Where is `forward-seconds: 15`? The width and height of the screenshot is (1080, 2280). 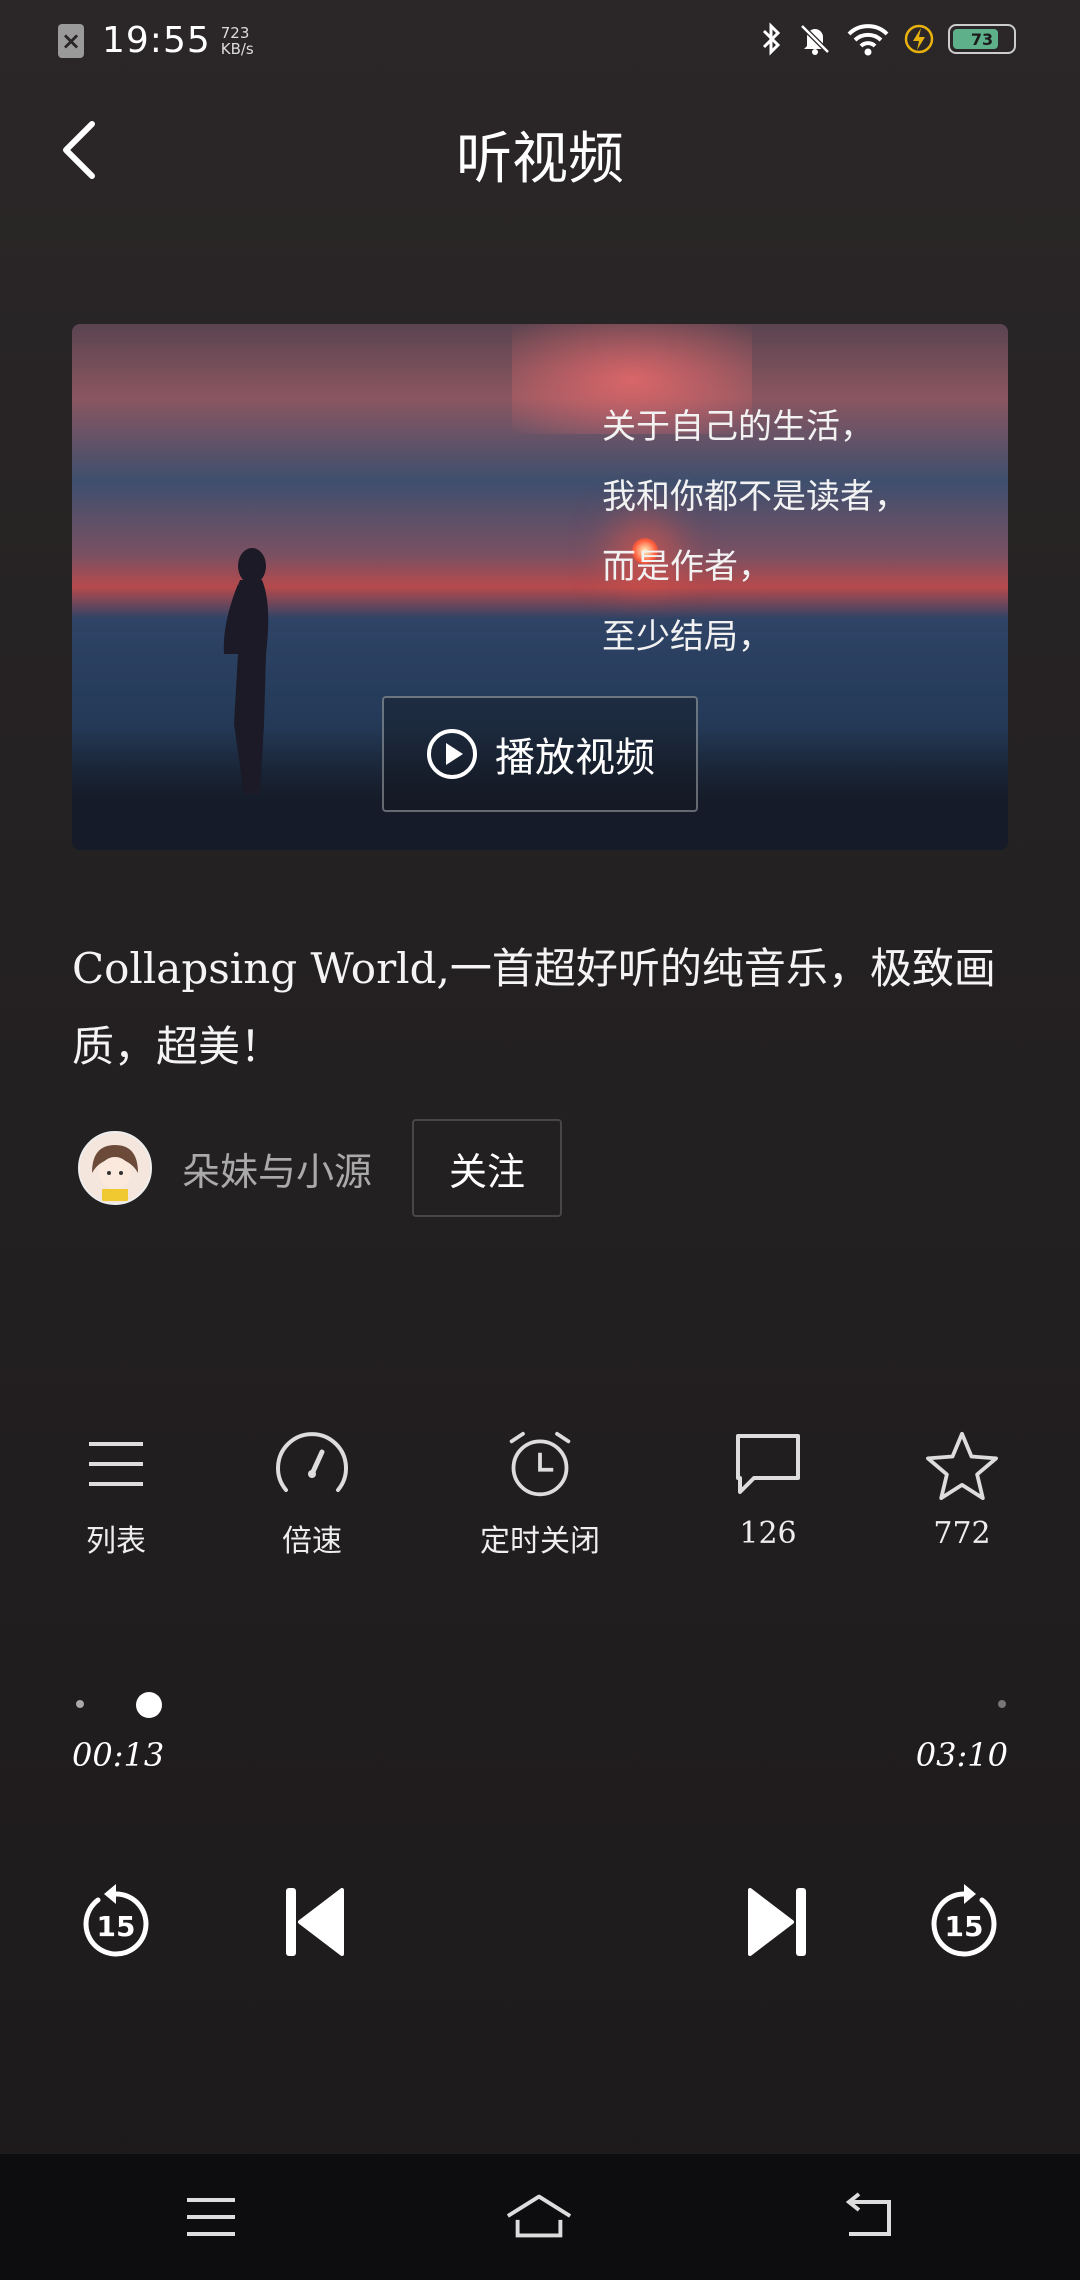 forward-seconds: 15 is located at coordinates (964, 1926).